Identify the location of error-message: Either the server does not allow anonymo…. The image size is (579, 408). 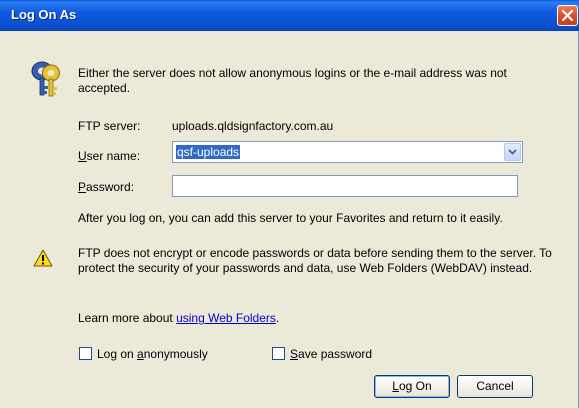
(292, 80).